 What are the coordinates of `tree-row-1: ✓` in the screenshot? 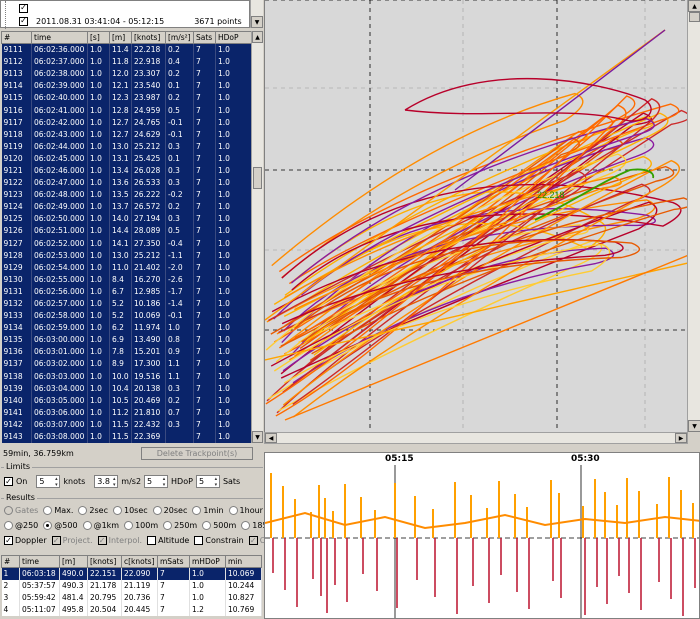 It's located at (23, 8).